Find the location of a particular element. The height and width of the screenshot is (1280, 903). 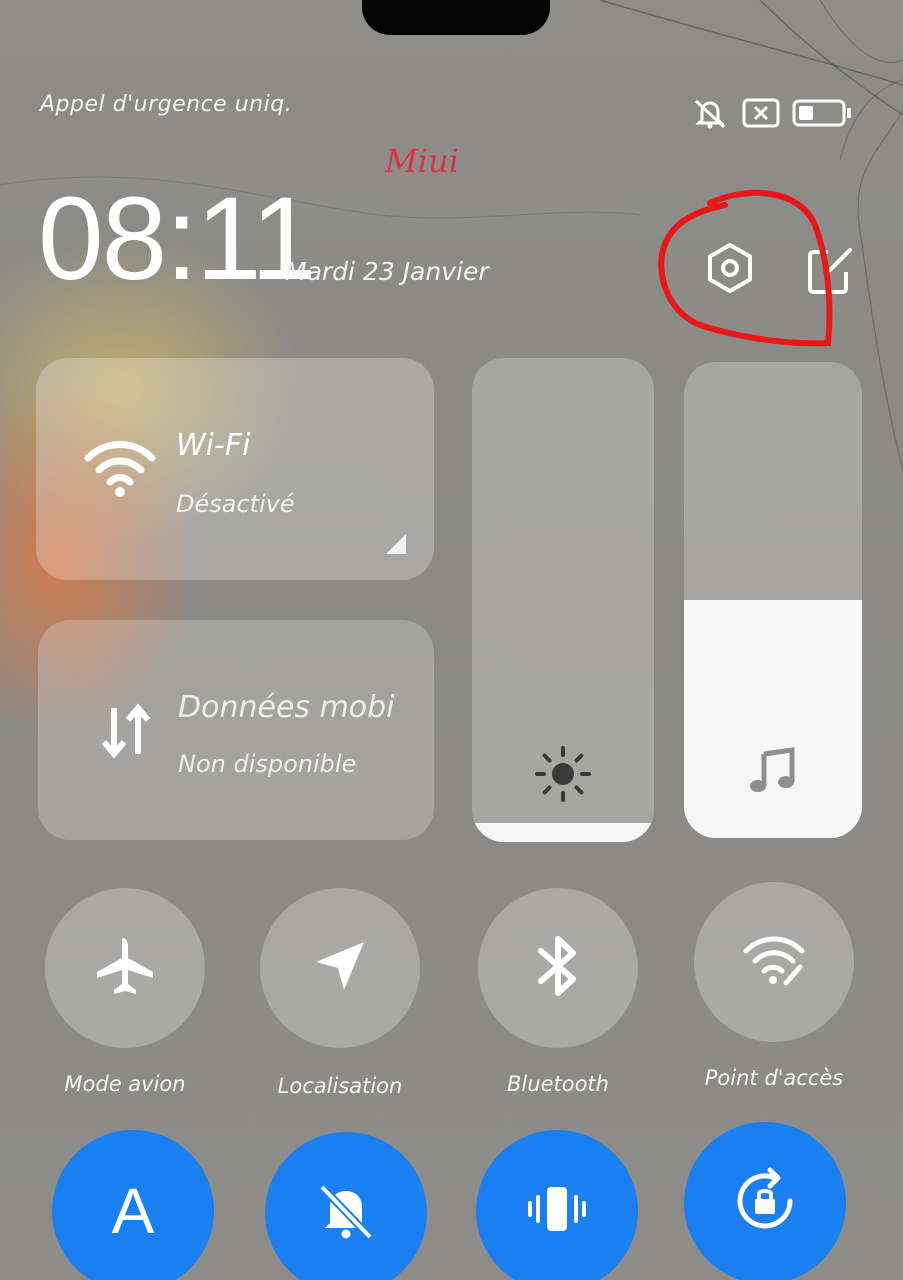

location-arrow-icon is located at coordinates (340, 968).